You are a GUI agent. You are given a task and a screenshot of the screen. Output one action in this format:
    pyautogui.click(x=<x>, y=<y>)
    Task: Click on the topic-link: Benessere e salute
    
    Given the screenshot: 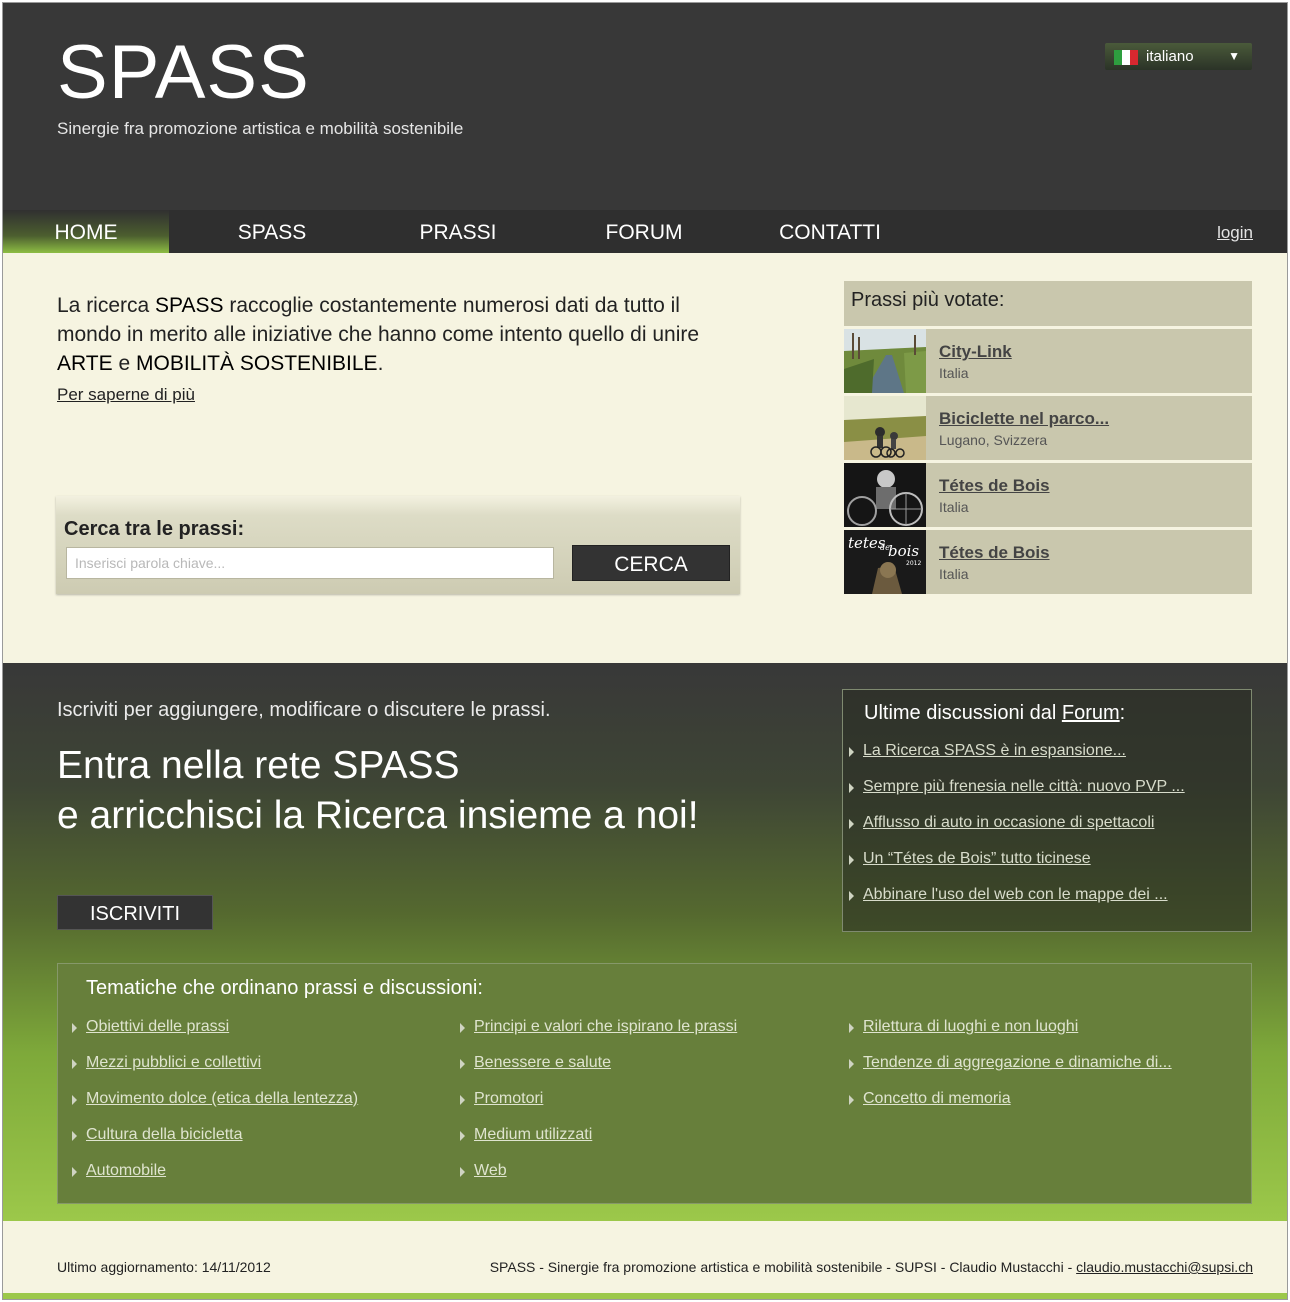 What is the action you would take?
    pyautogui.click(x=542, y=1063)
    